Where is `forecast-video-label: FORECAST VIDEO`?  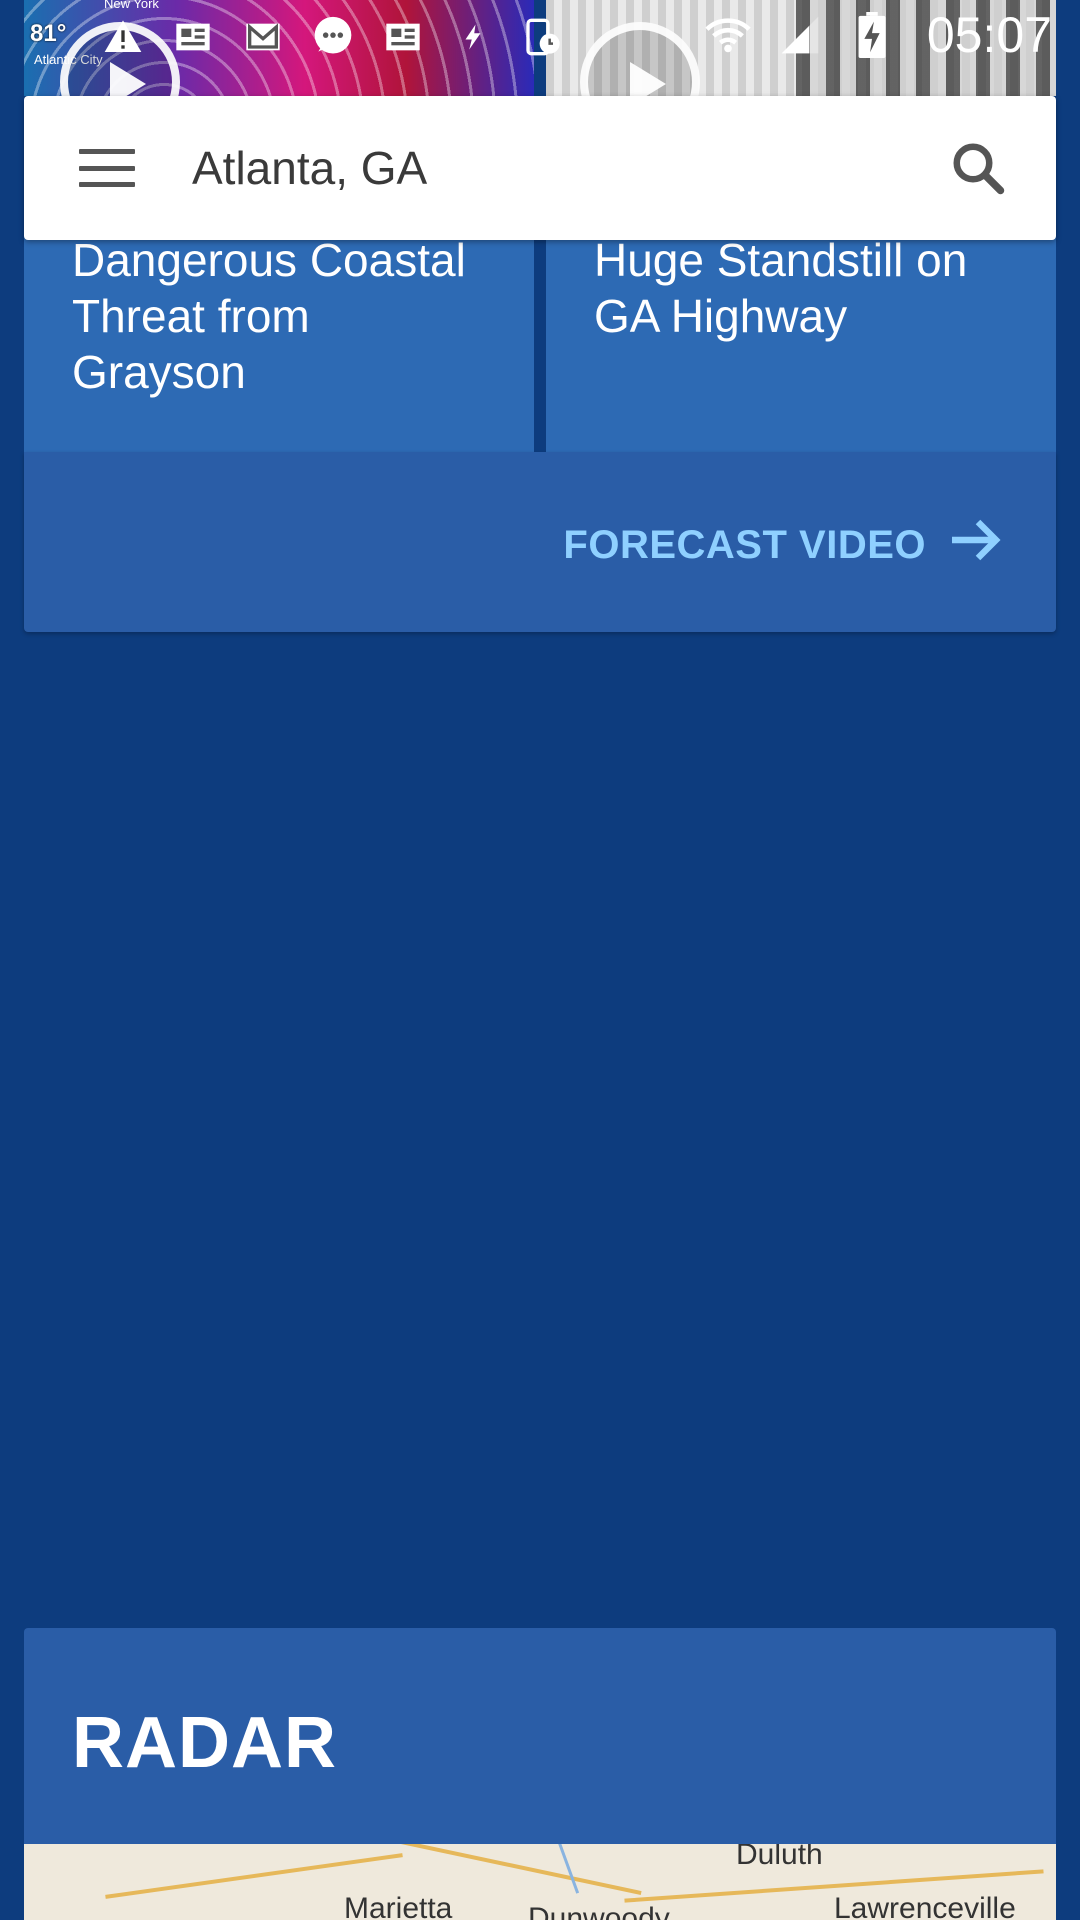
forecast-video-label: FORECAST VIDEO is located at coordinates (744, 544).